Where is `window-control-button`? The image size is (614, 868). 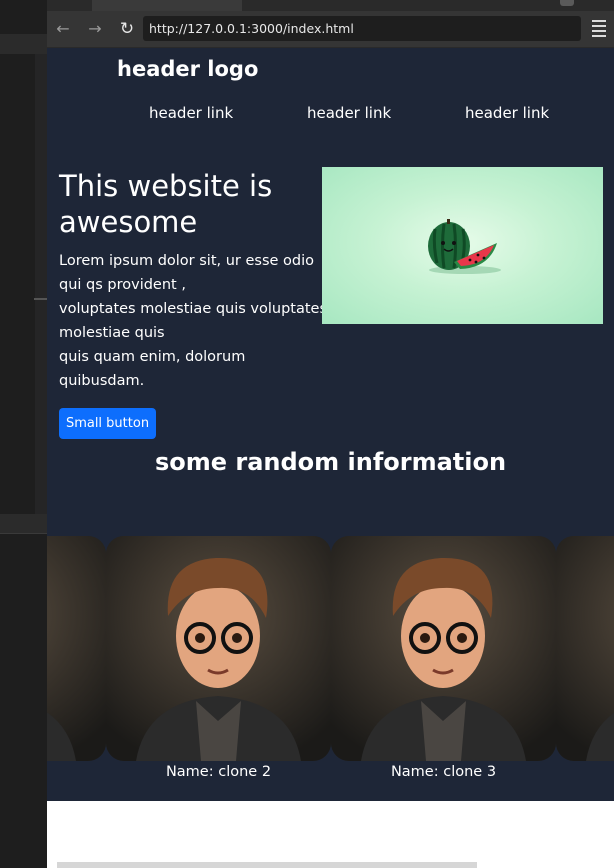
window-control-button is located at coordinates (567, 3).